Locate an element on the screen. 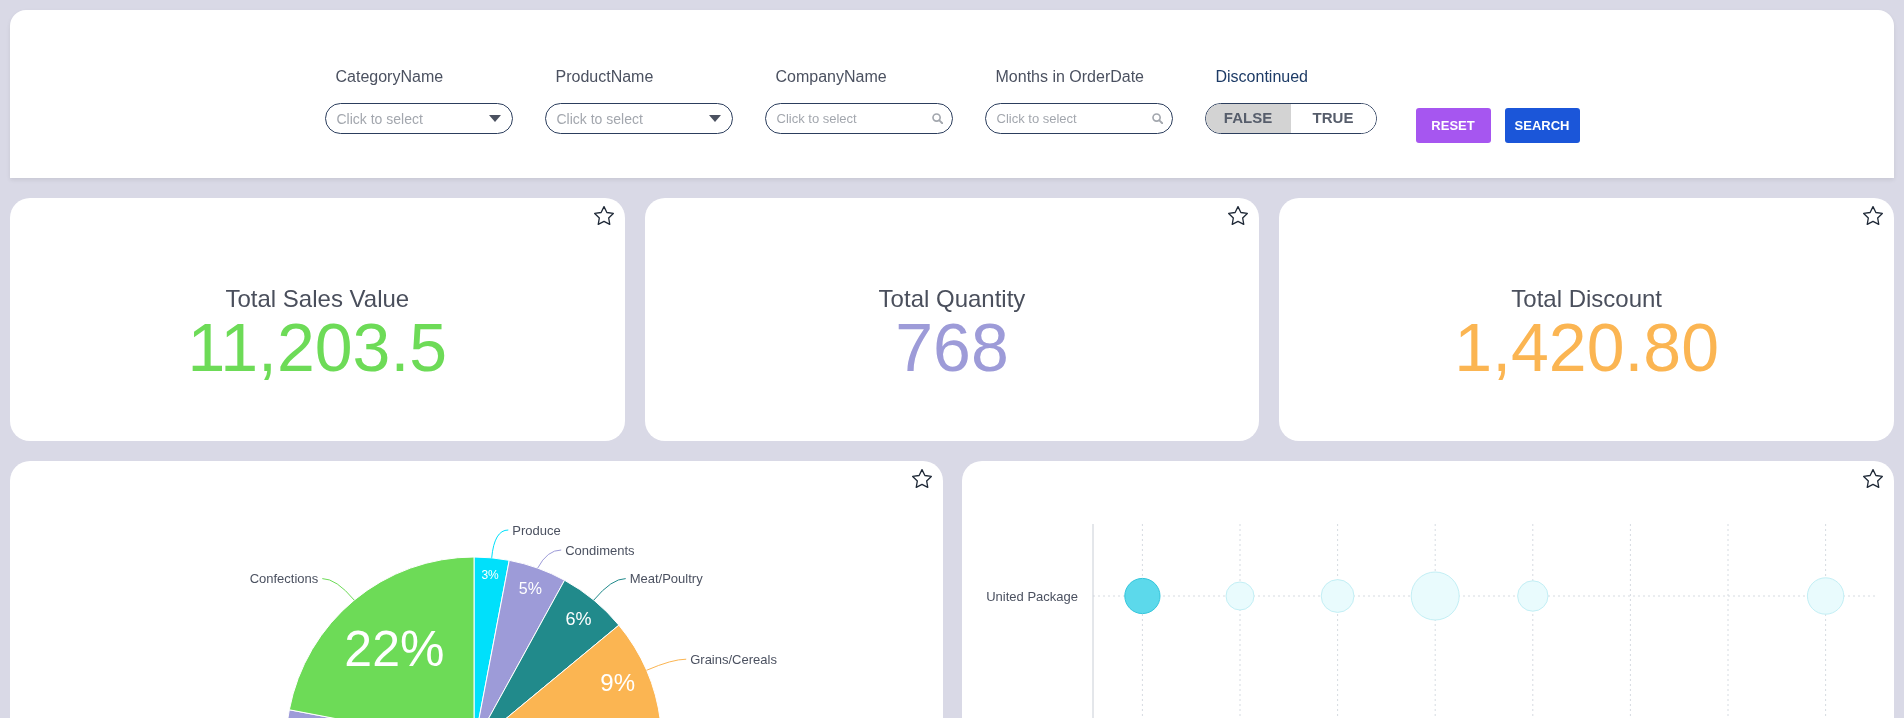  reset-button: RESET is located at coordinates (1453, 125).